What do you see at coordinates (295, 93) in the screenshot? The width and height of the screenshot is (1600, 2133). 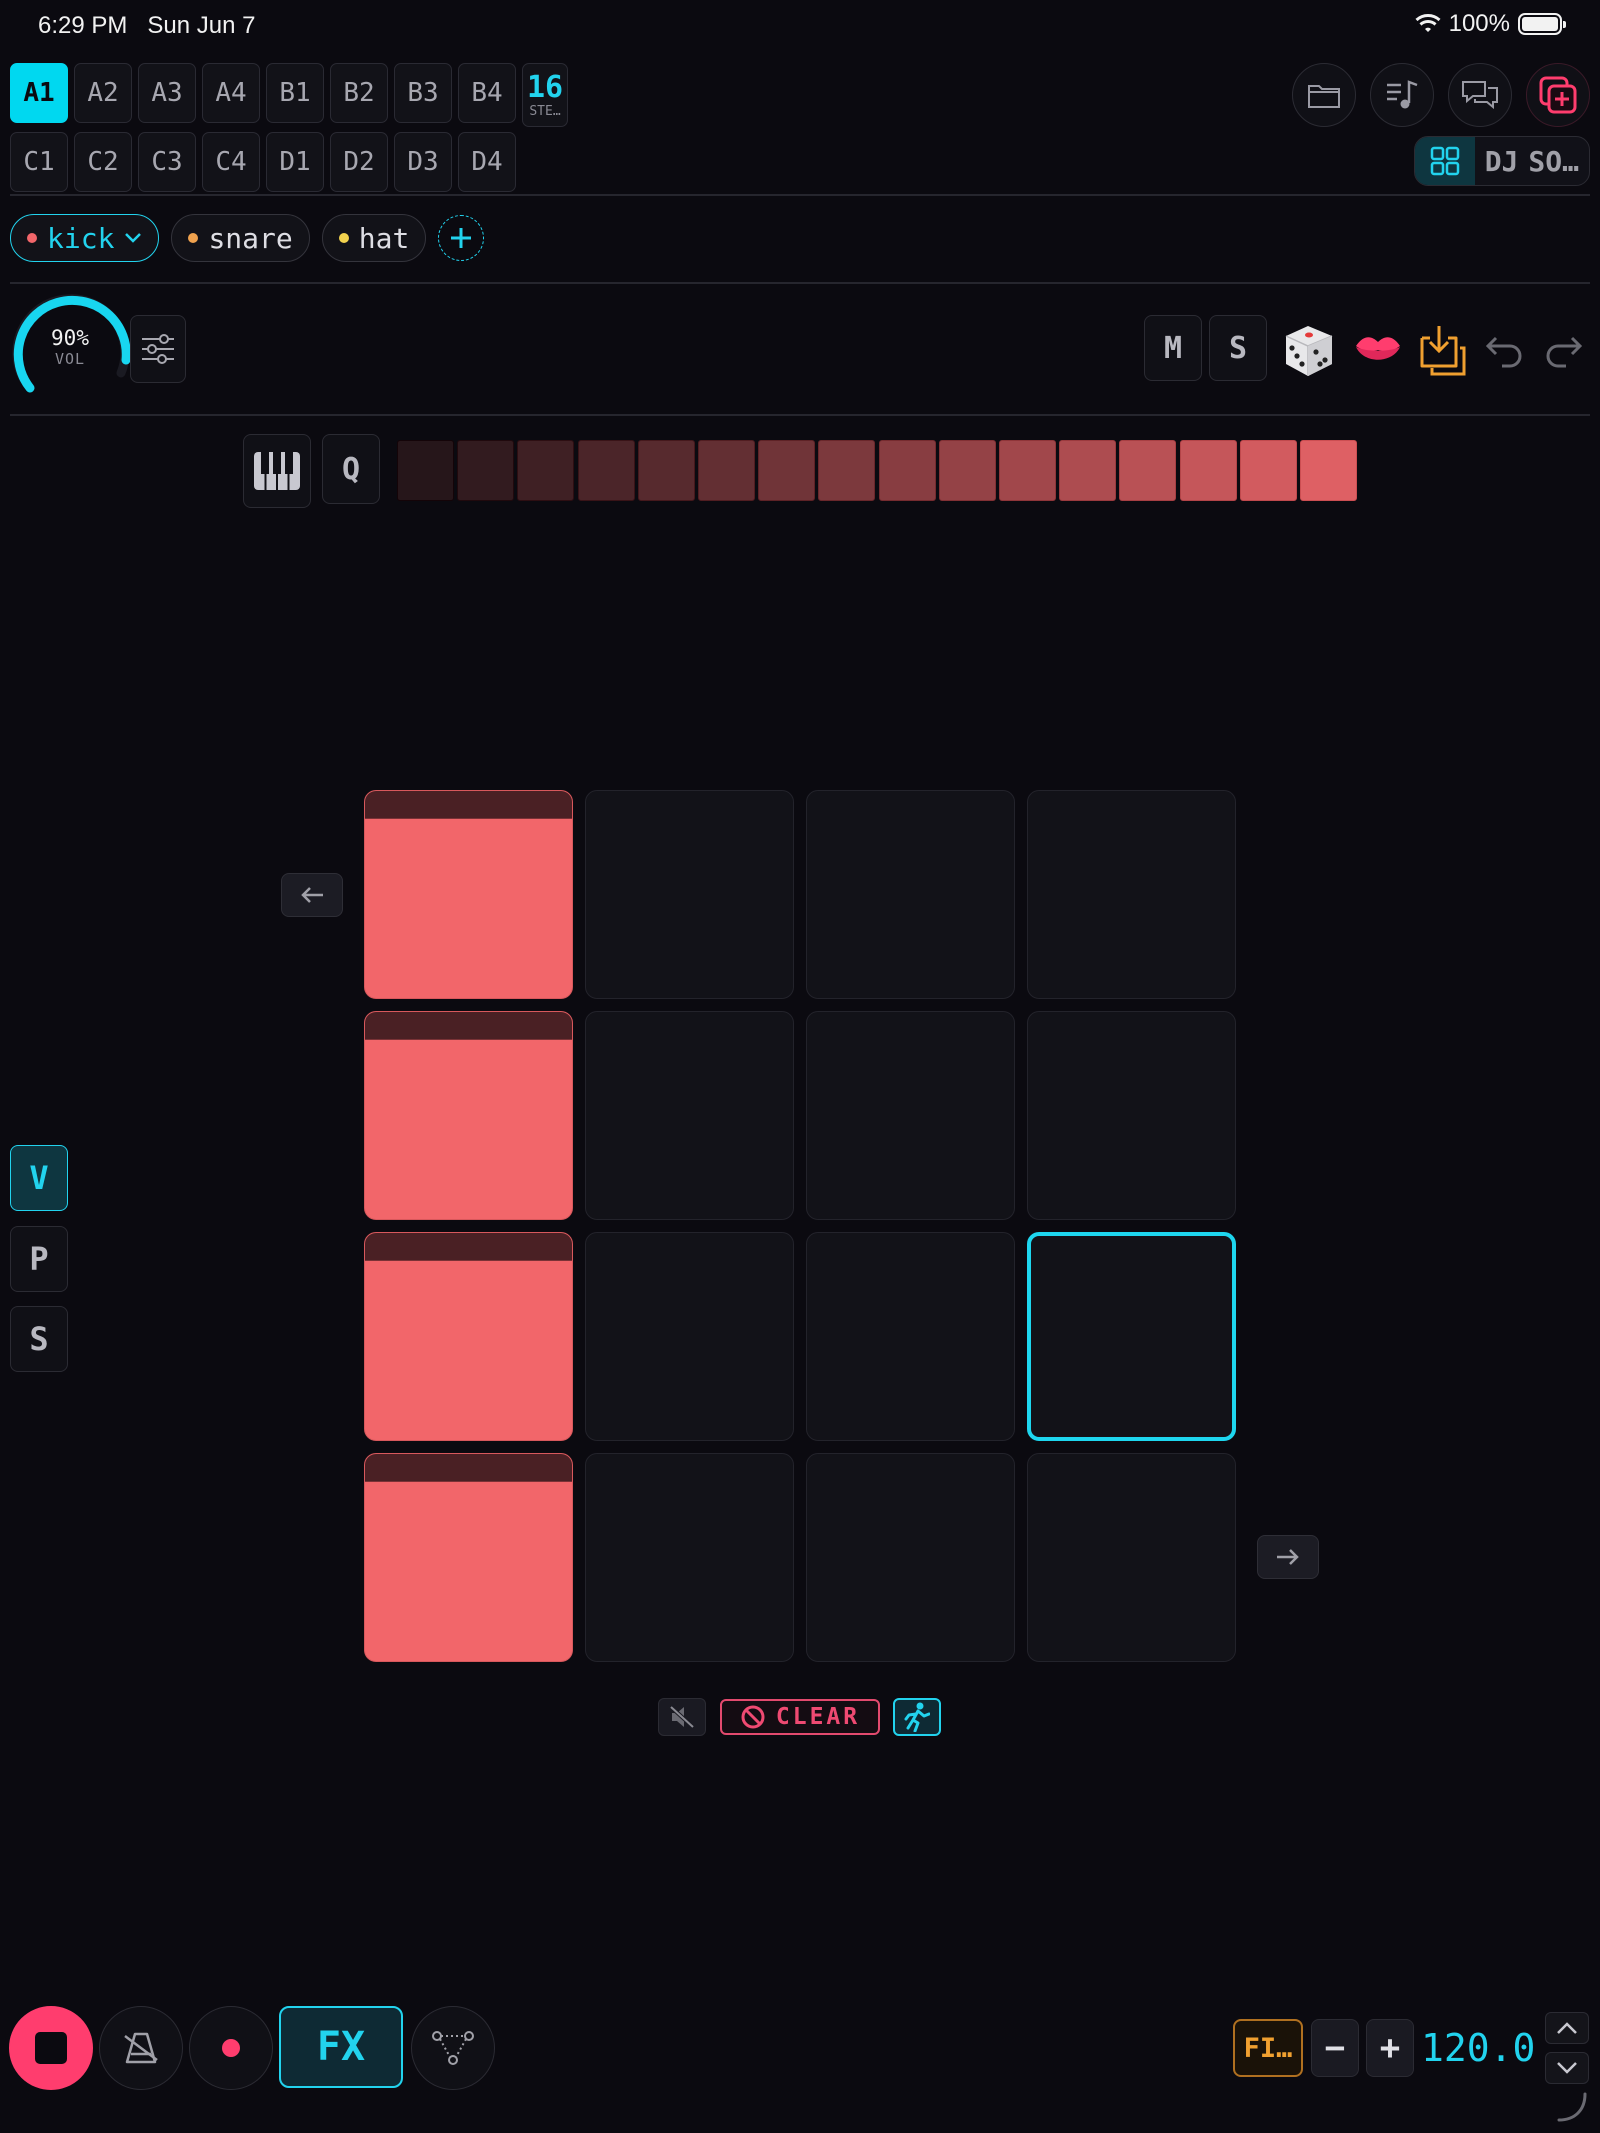 I see `pattern-b1: B1` at bounding box center [295, 93].